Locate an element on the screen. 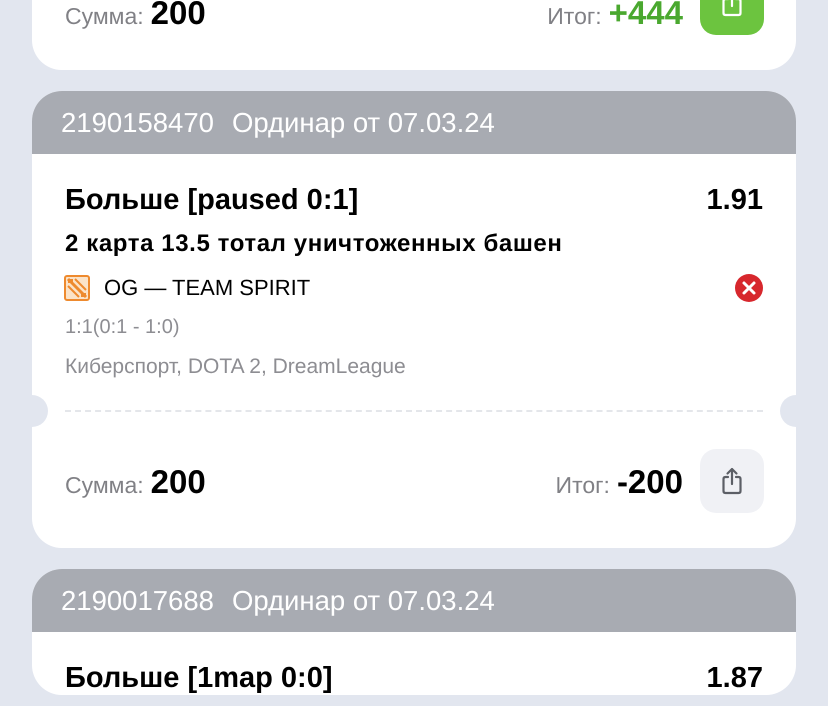 Image resolution: width=828 pixels, height=706 pixels. bet-selection: Больше [paused 0:1] is located at coordinates (211, 200).